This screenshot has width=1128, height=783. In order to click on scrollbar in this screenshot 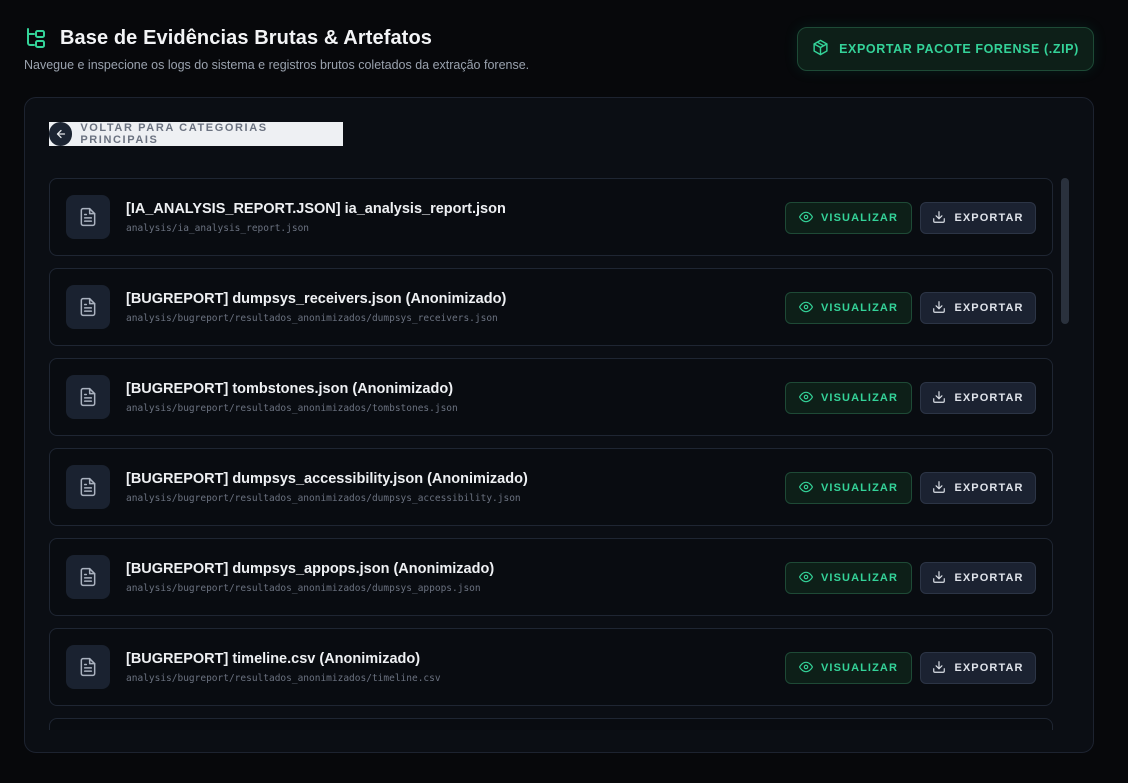, I will do `click(1065, 454)`.